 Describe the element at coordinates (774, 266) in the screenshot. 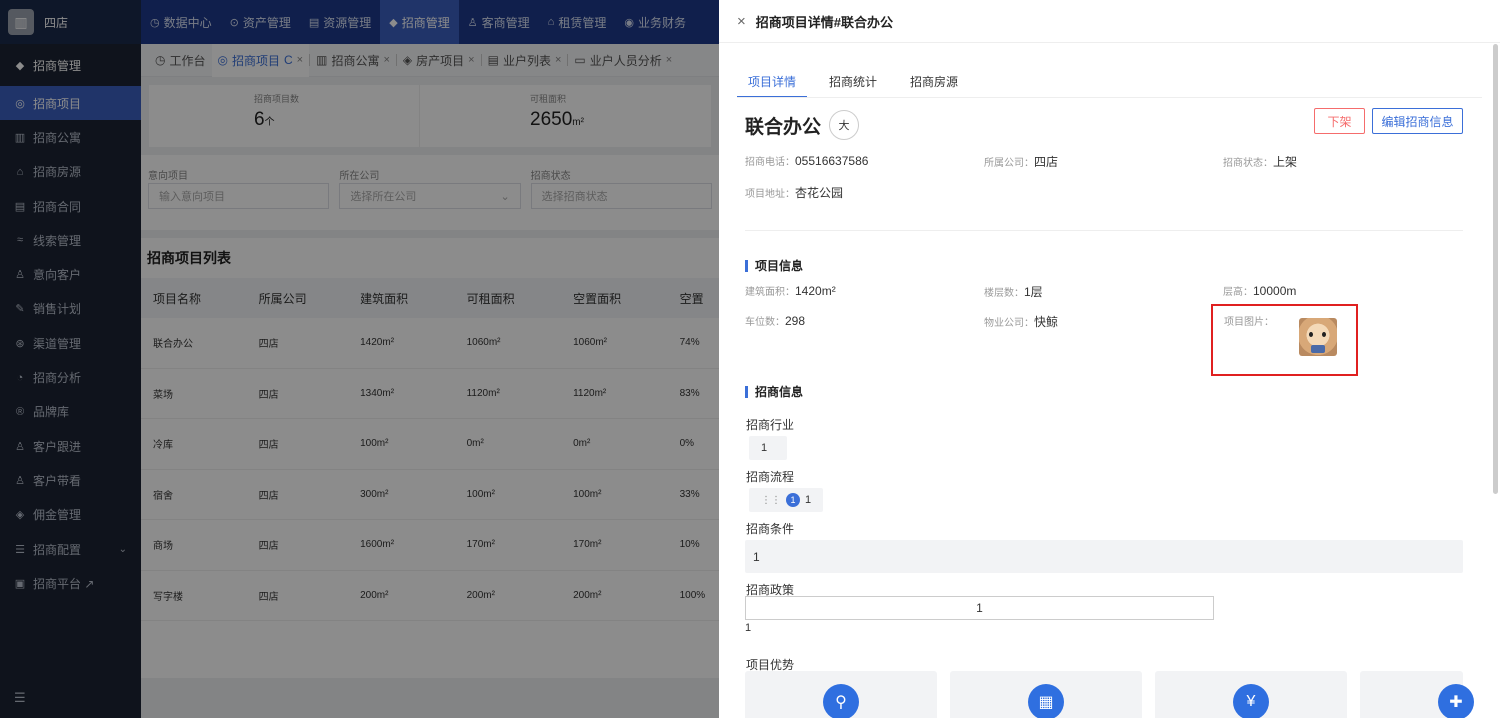

I see `section-title-project-info: 项目信息` at that location.